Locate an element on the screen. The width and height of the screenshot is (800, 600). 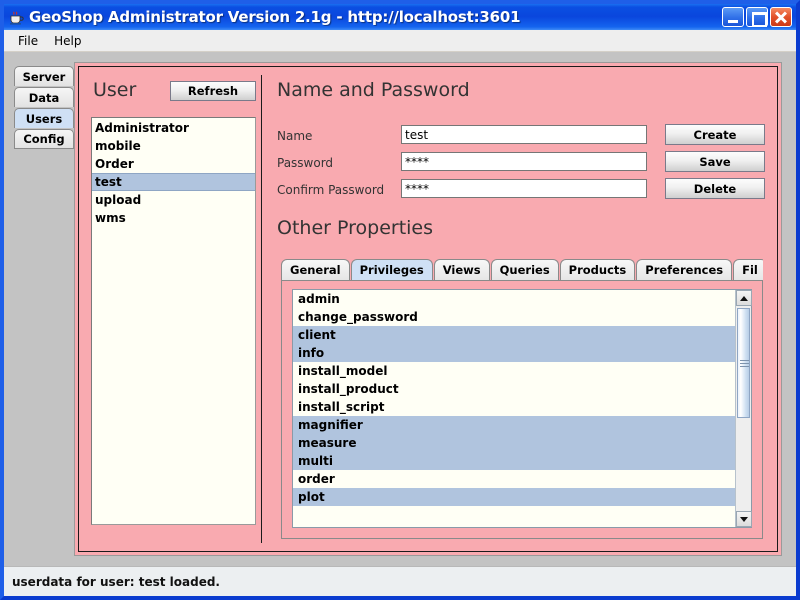
delete-button: Delete is located at coordinates (715, 188).